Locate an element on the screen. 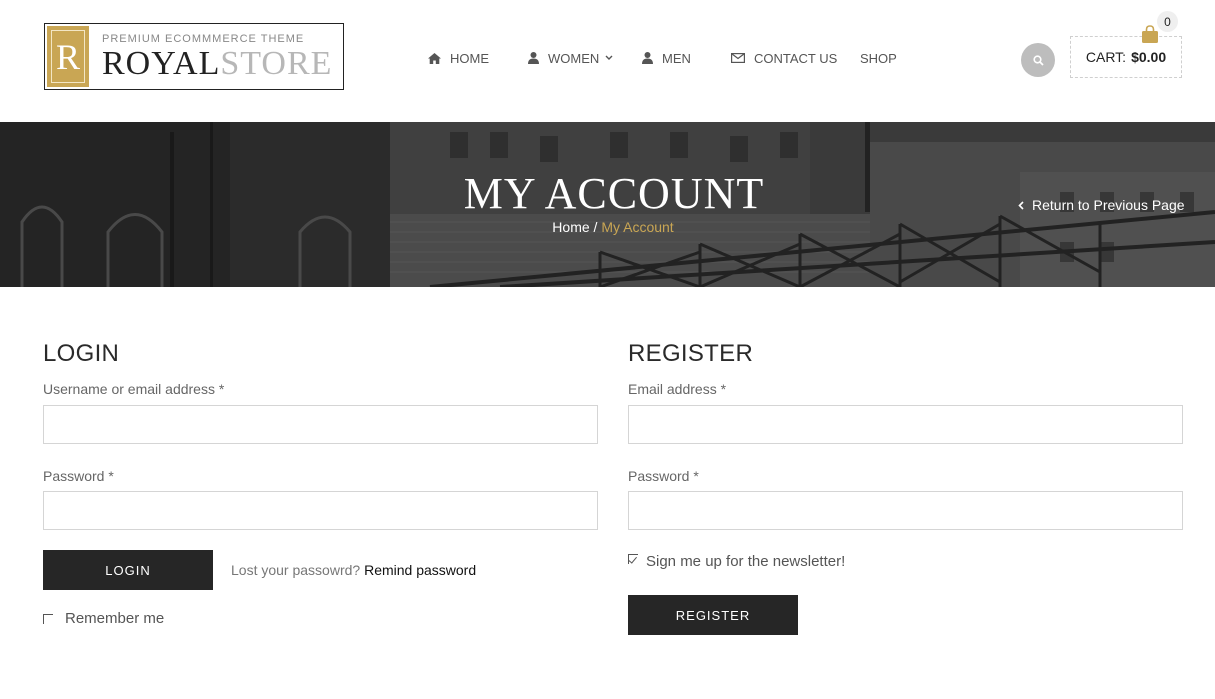 The width and height of the screenshot is (1215, 699). register-email-input is located at coordinates (905, 424).